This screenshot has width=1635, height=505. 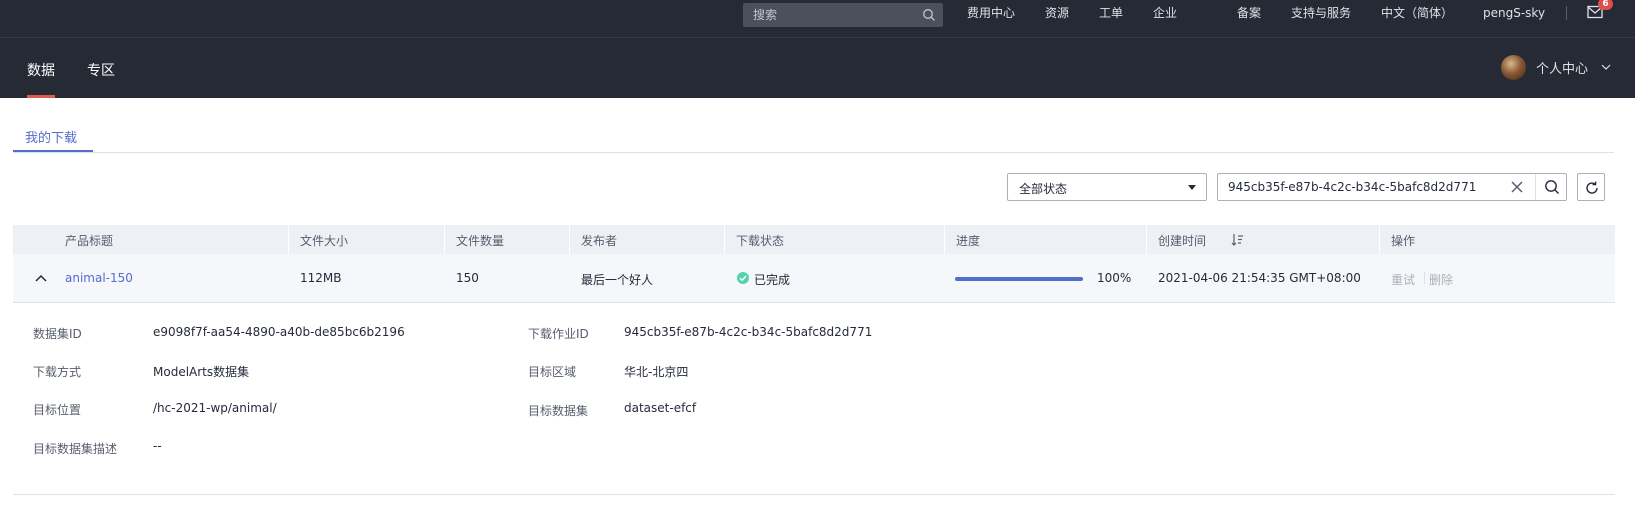 What do you see at coordinates (813, 152) in the screenshot?
I see `tab-divider` at bounding box center [813, 152].